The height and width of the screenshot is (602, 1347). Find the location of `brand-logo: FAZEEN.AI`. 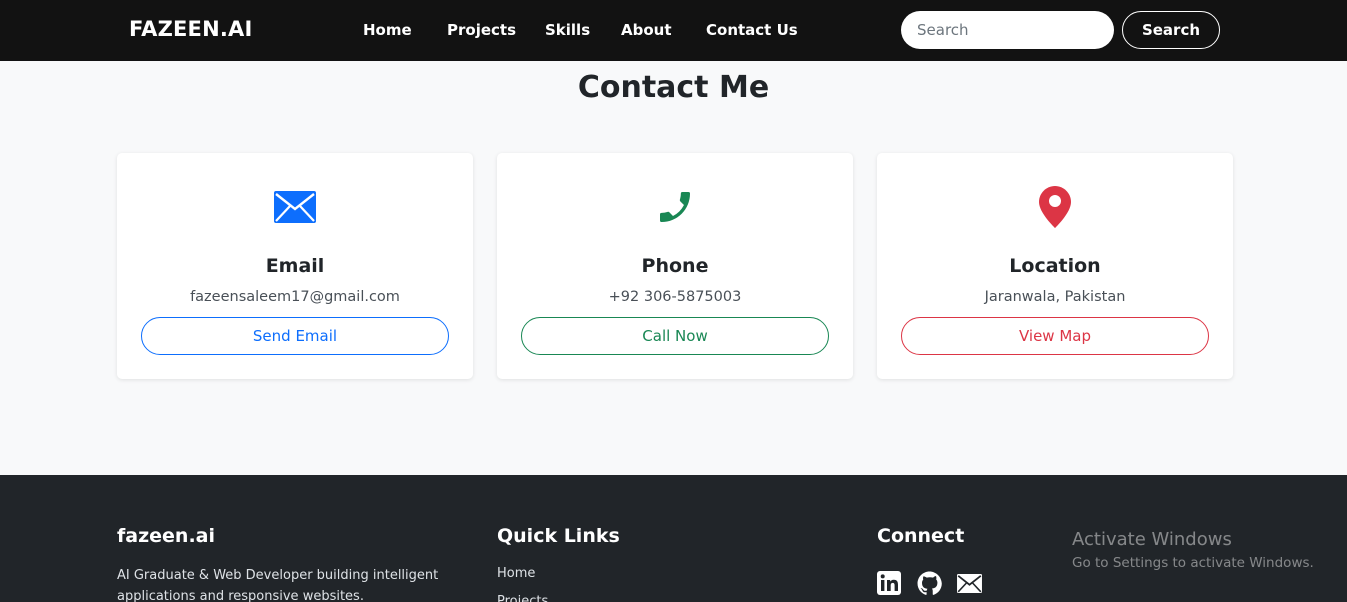

brand-logo: FAZEEN.AI is located at coordinates (191, 29).